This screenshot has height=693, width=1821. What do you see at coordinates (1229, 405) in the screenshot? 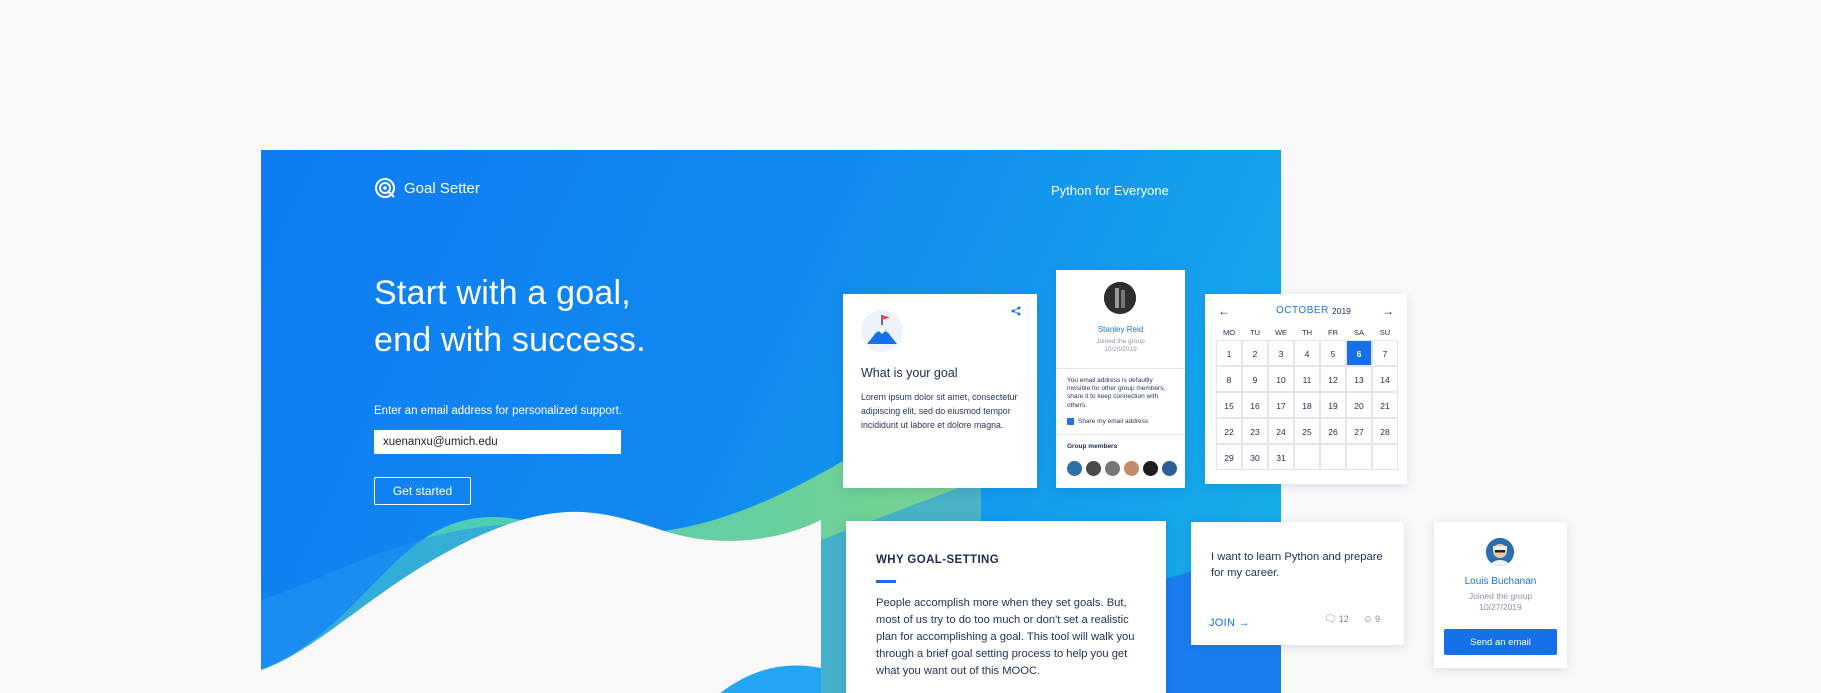
I see `calendar-day: 15` at bounding box center [1229, 405].